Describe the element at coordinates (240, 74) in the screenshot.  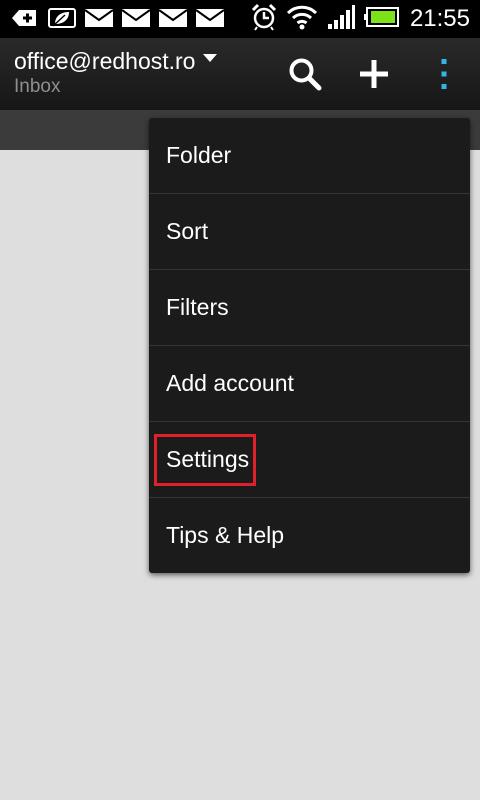
I see `action-bar: office@redhost.ro Inbox` at that location.